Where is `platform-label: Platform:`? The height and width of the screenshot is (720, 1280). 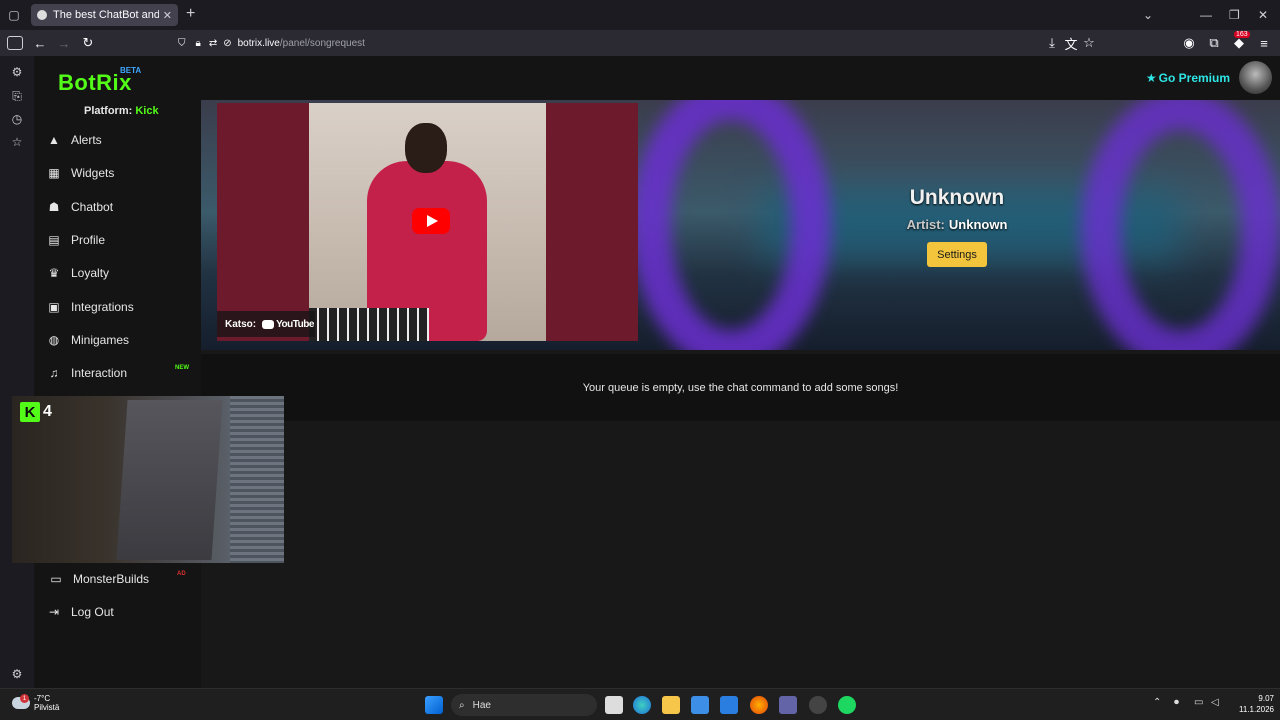
platform-label: Platform: is located at coordinates (108, 111).